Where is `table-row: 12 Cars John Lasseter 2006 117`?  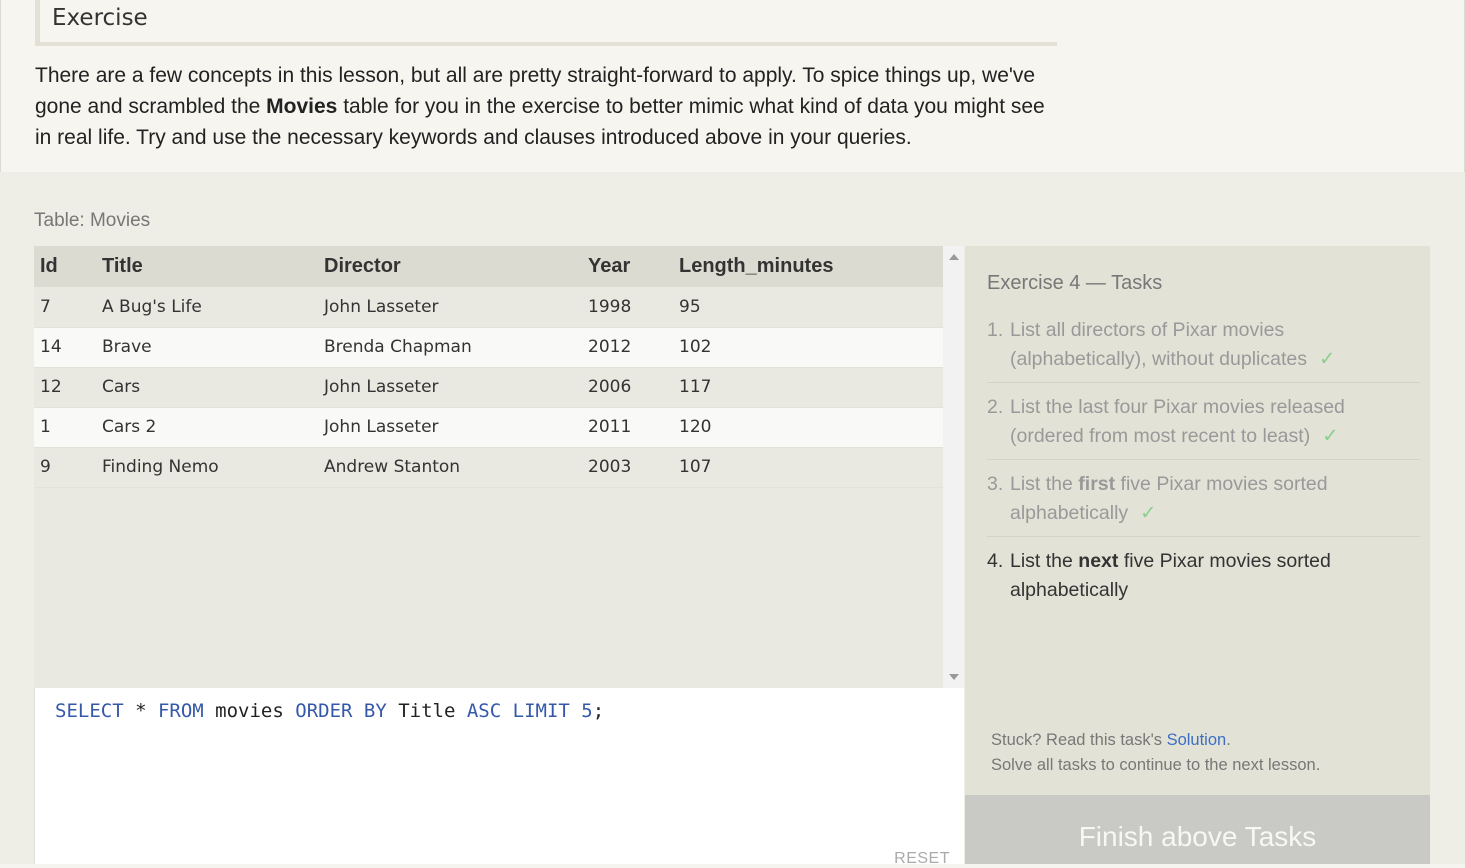 table-row: 12 Cars John Lasseter 2006 117 is located at coordinates (488, 387).